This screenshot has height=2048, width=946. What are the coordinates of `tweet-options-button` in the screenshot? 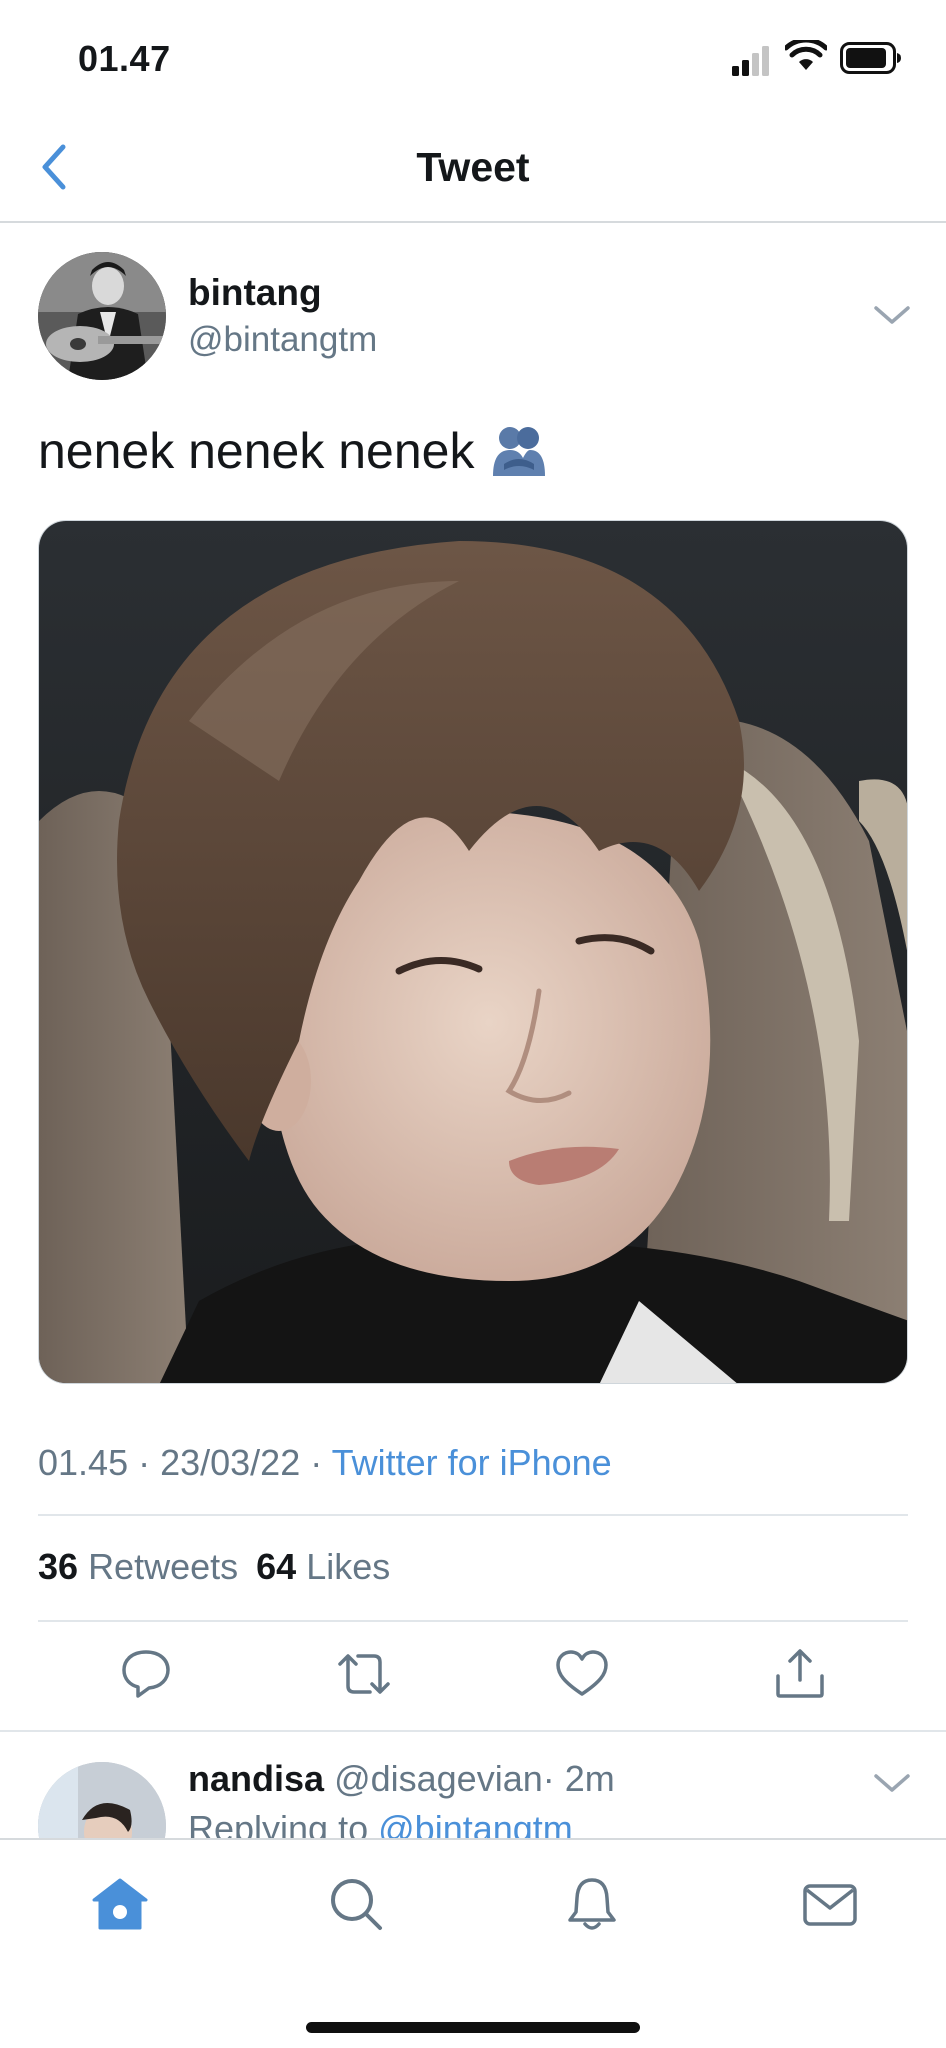 It's located at (892, 315).